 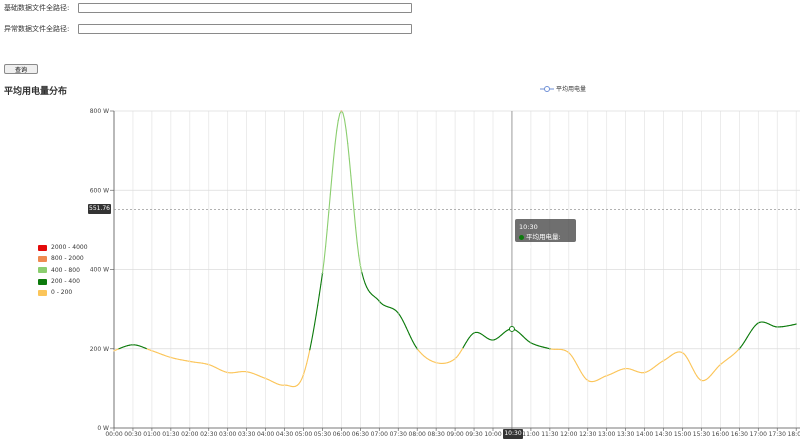 I want to click on x-tick-label: 04:30, so click(x=284, y=434).